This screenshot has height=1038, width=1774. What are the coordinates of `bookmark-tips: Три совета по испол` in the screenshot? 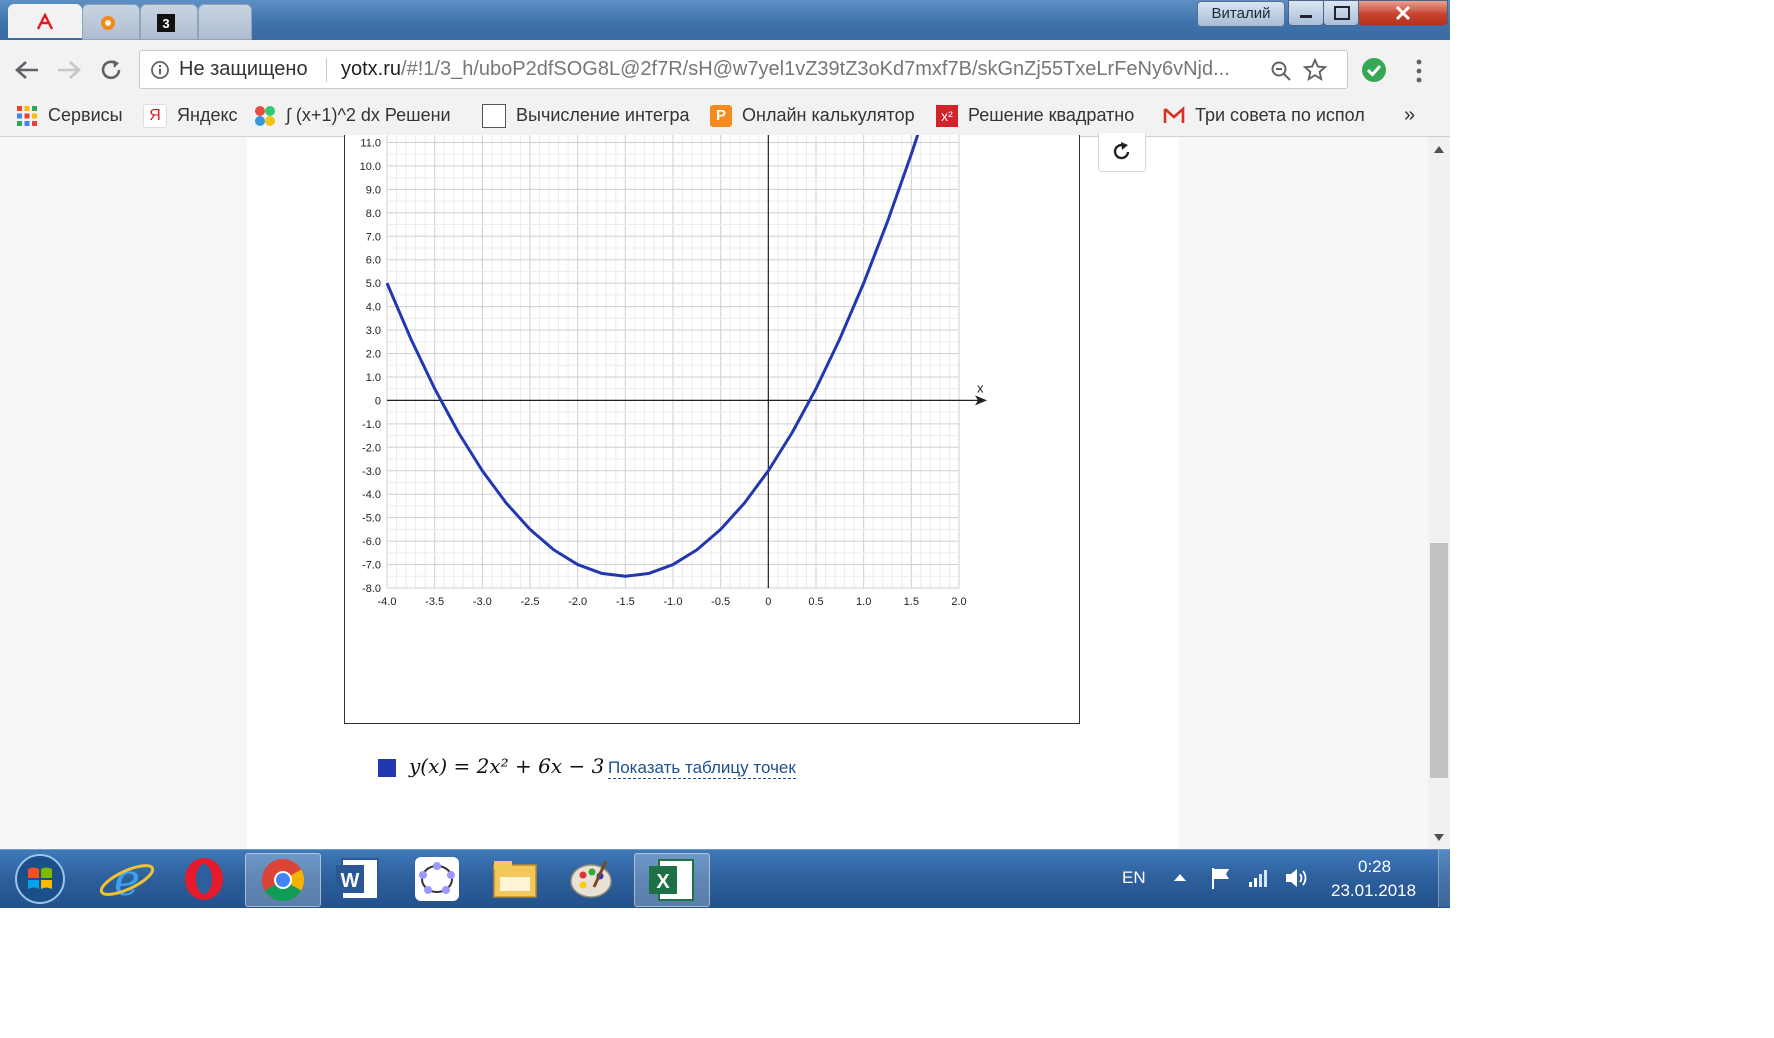 It's located at (1268, 115).